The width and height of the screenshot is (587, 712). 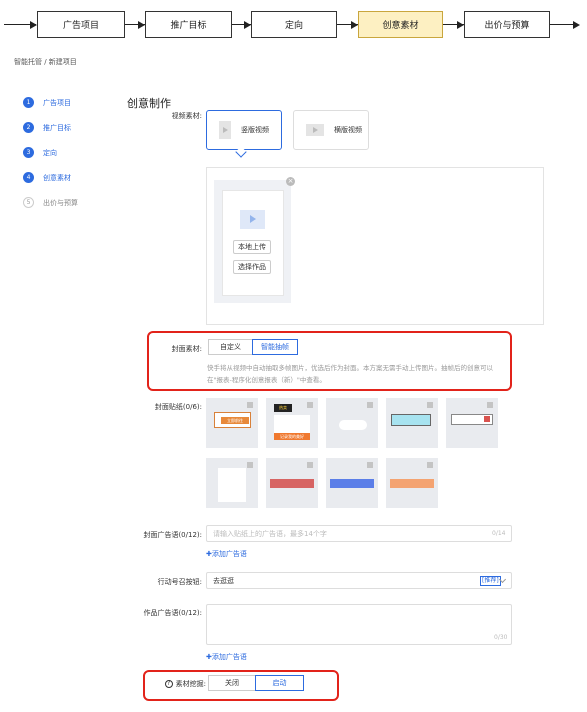 I want to click on cover-ad-copy-input: 请输入贴纸上的广告语，最多14个字, so click(x=359, y=533).